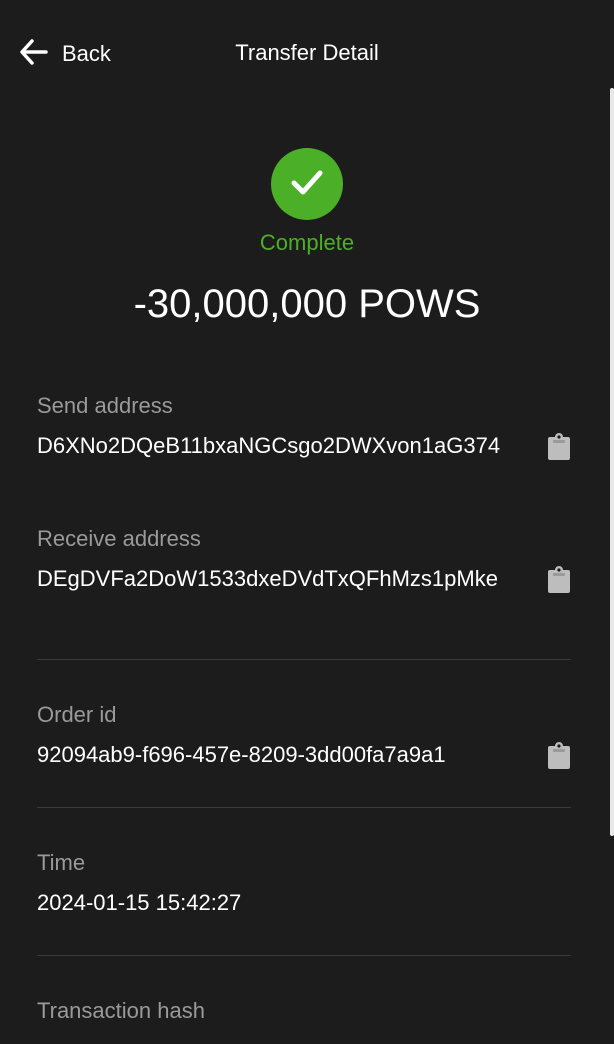 The image size is (614, 1044). What do you see at coordinates (241, 754) in the screenshot?
I see `order-id-value: 92094ab9-f696-457e-8209-3dd00fa7a9a1` at bounding box center [241, 754].